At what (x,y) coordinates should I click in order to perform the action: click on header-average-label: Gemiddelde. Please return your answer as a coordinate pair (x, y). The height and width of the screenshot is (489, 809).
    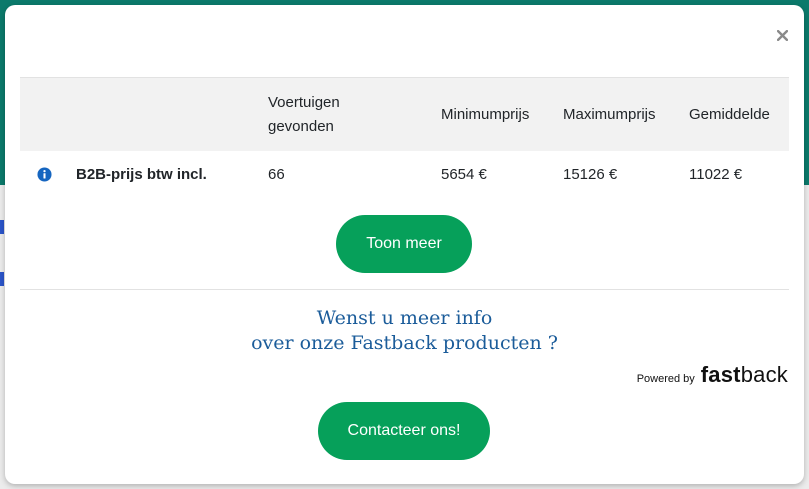
    Looking at the image, I should click on (729, 114).